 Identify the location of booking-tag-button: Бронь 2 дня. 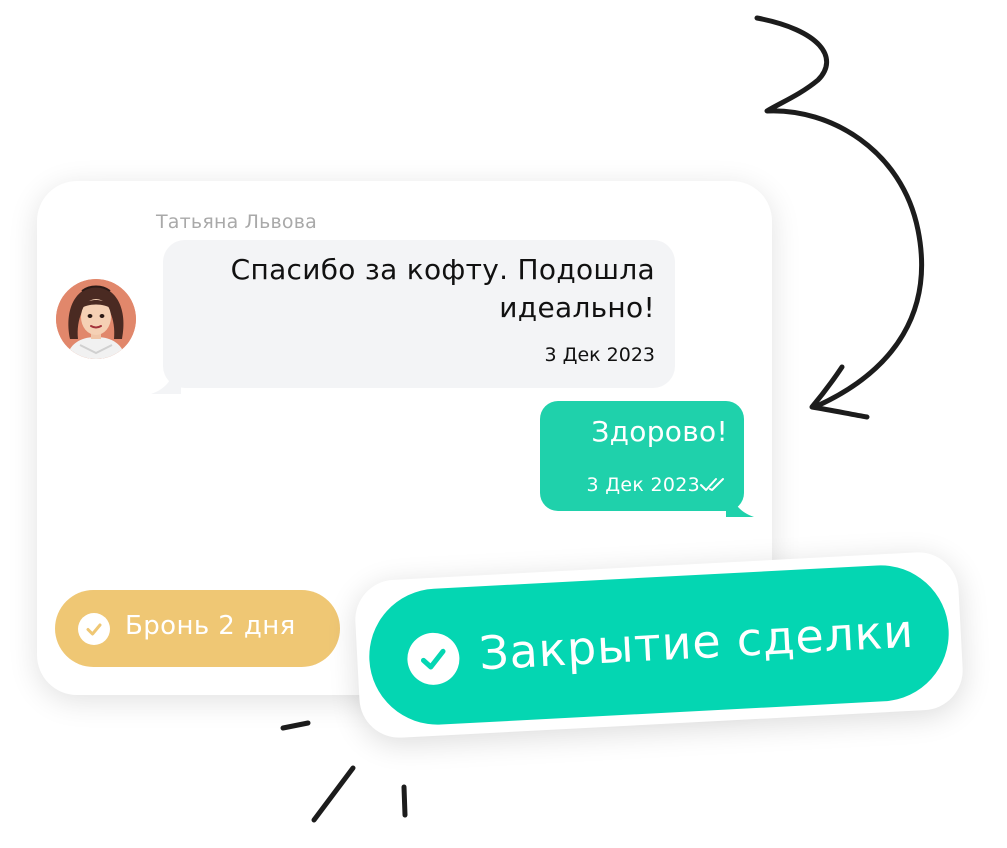
(197, 628).